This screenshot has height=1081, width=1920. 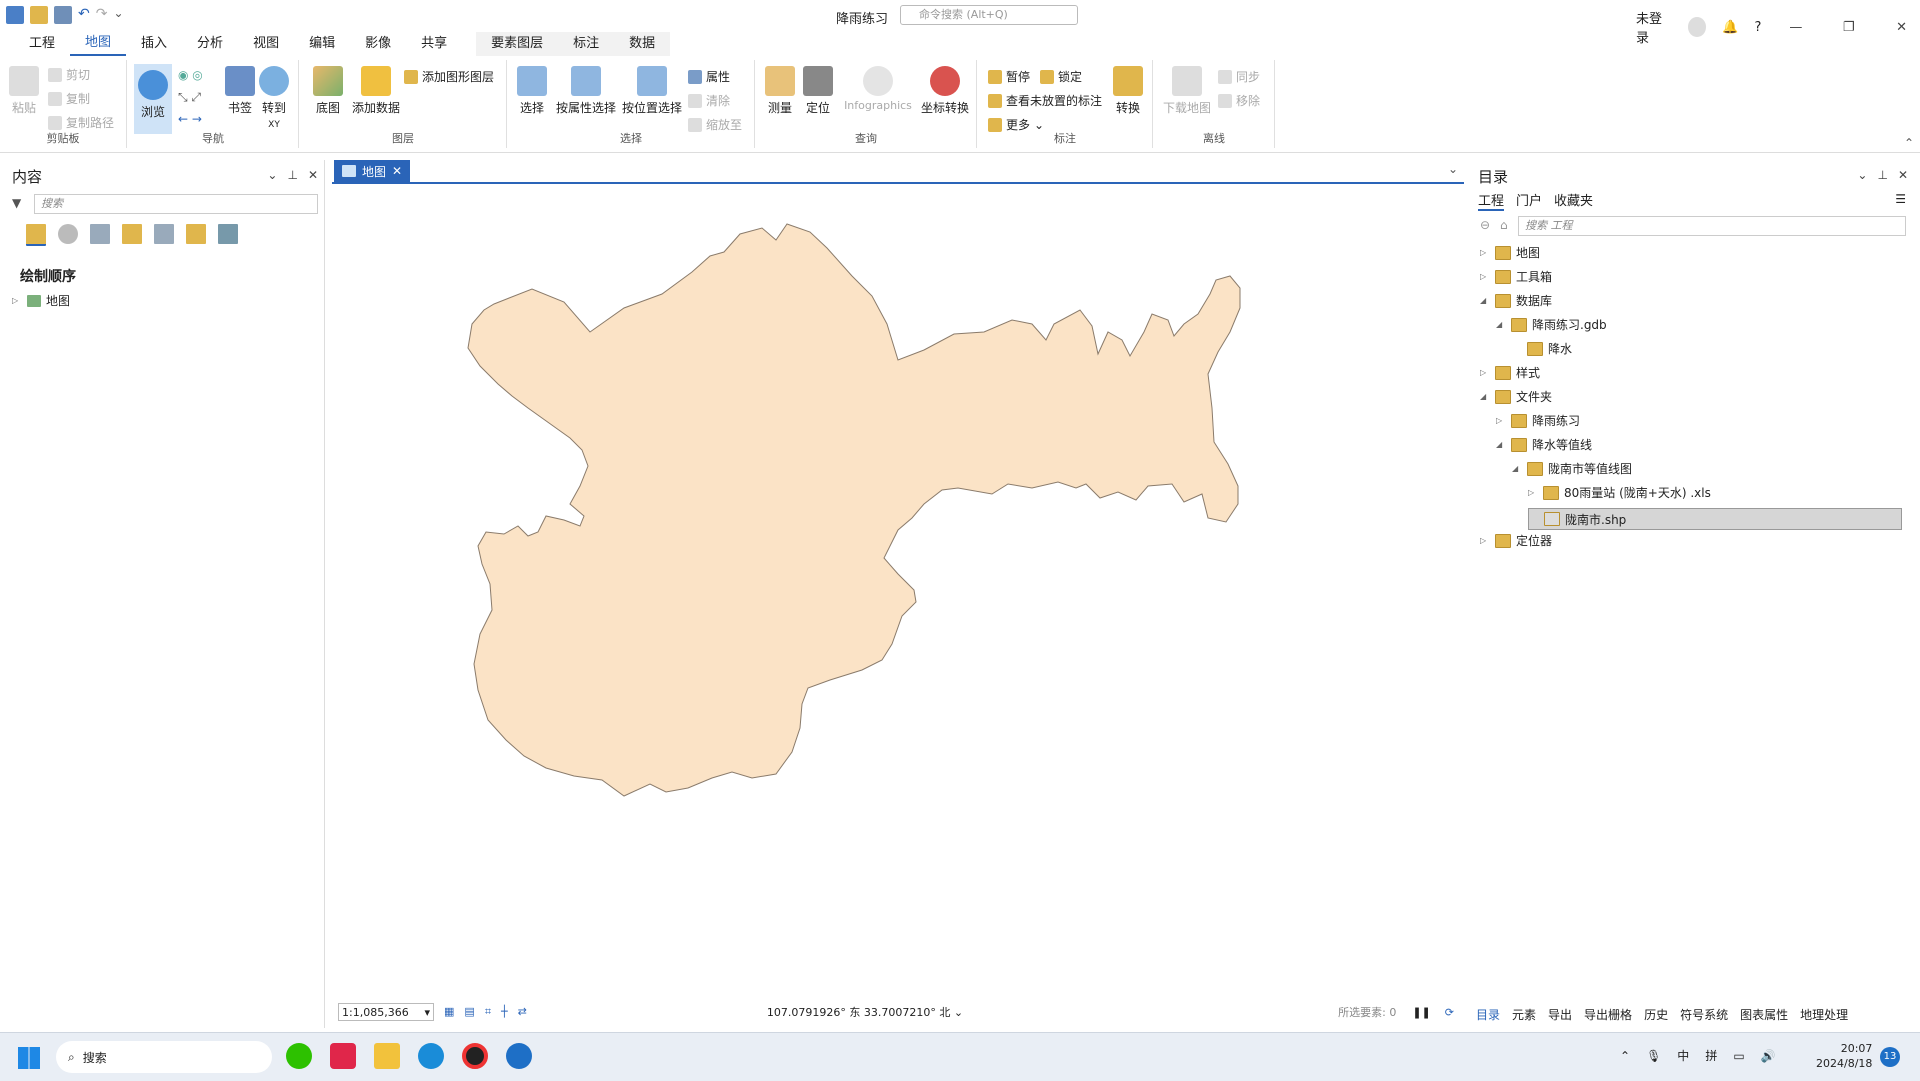 I want to click on collapse-ribbon-icon: ⌃, so click(x=1909, y=143).